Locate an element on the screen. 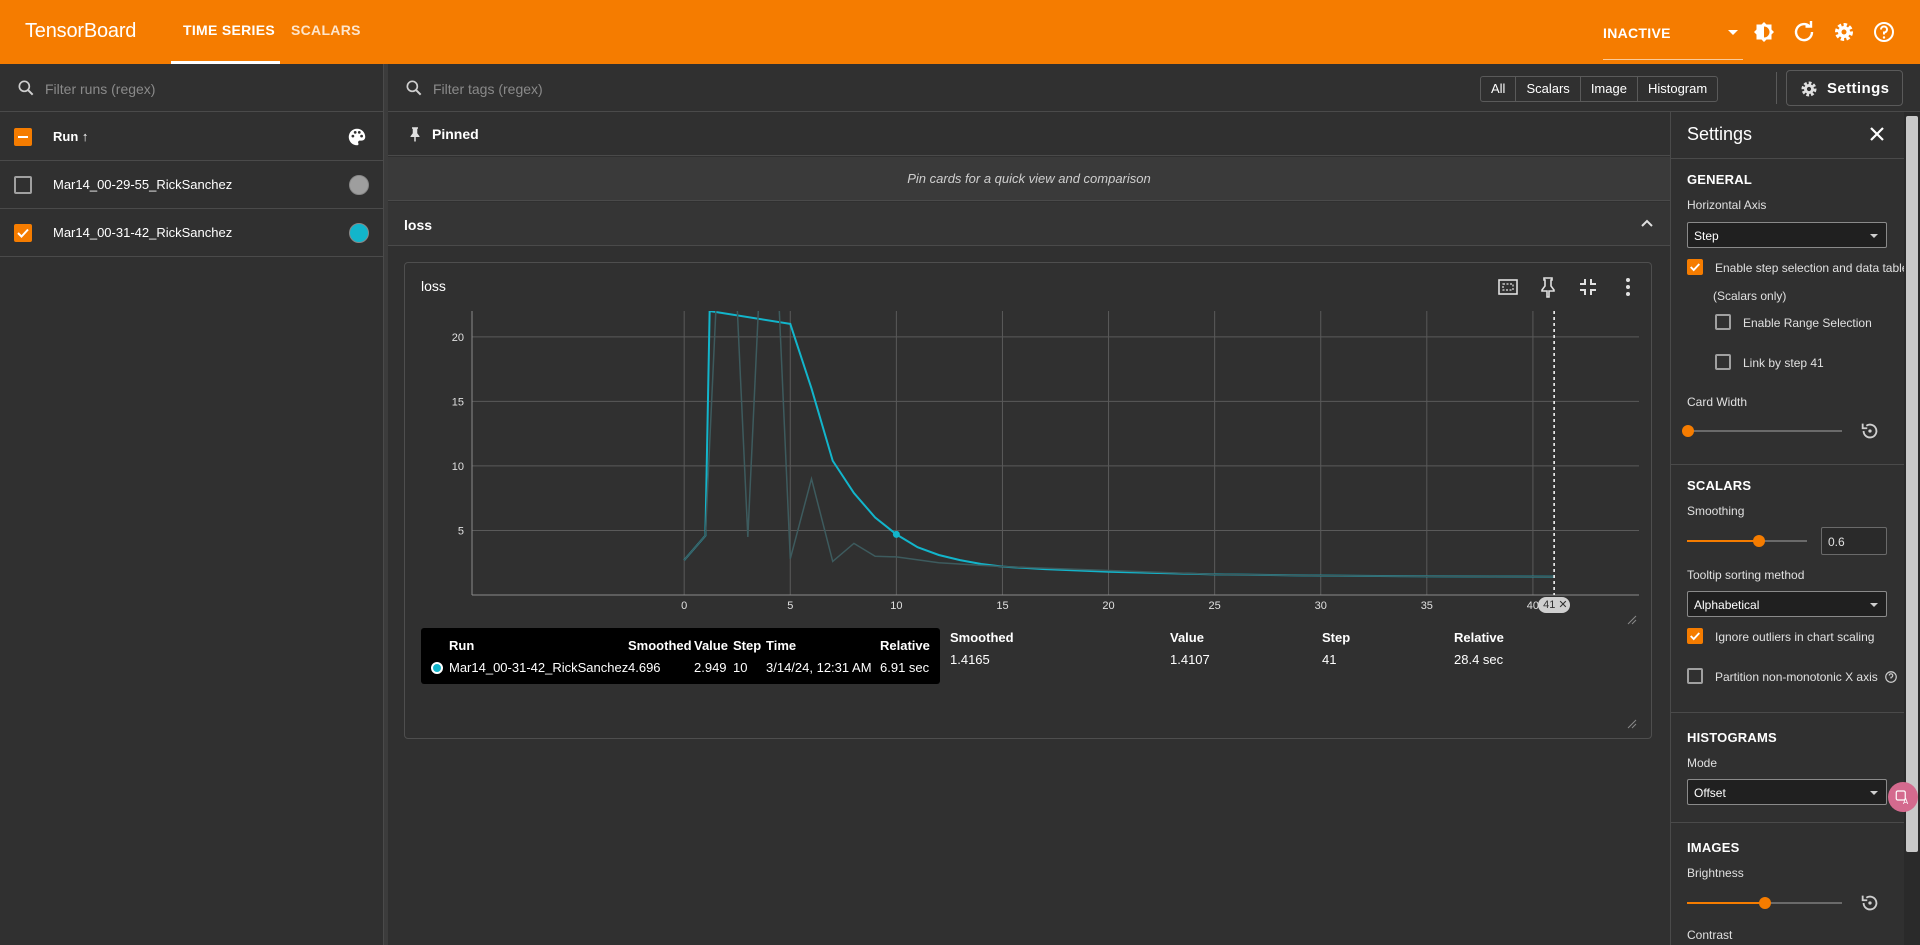 This screenshot has height=945, width=1920. range-selection-checkbox is located at coordinates (1723, 322).